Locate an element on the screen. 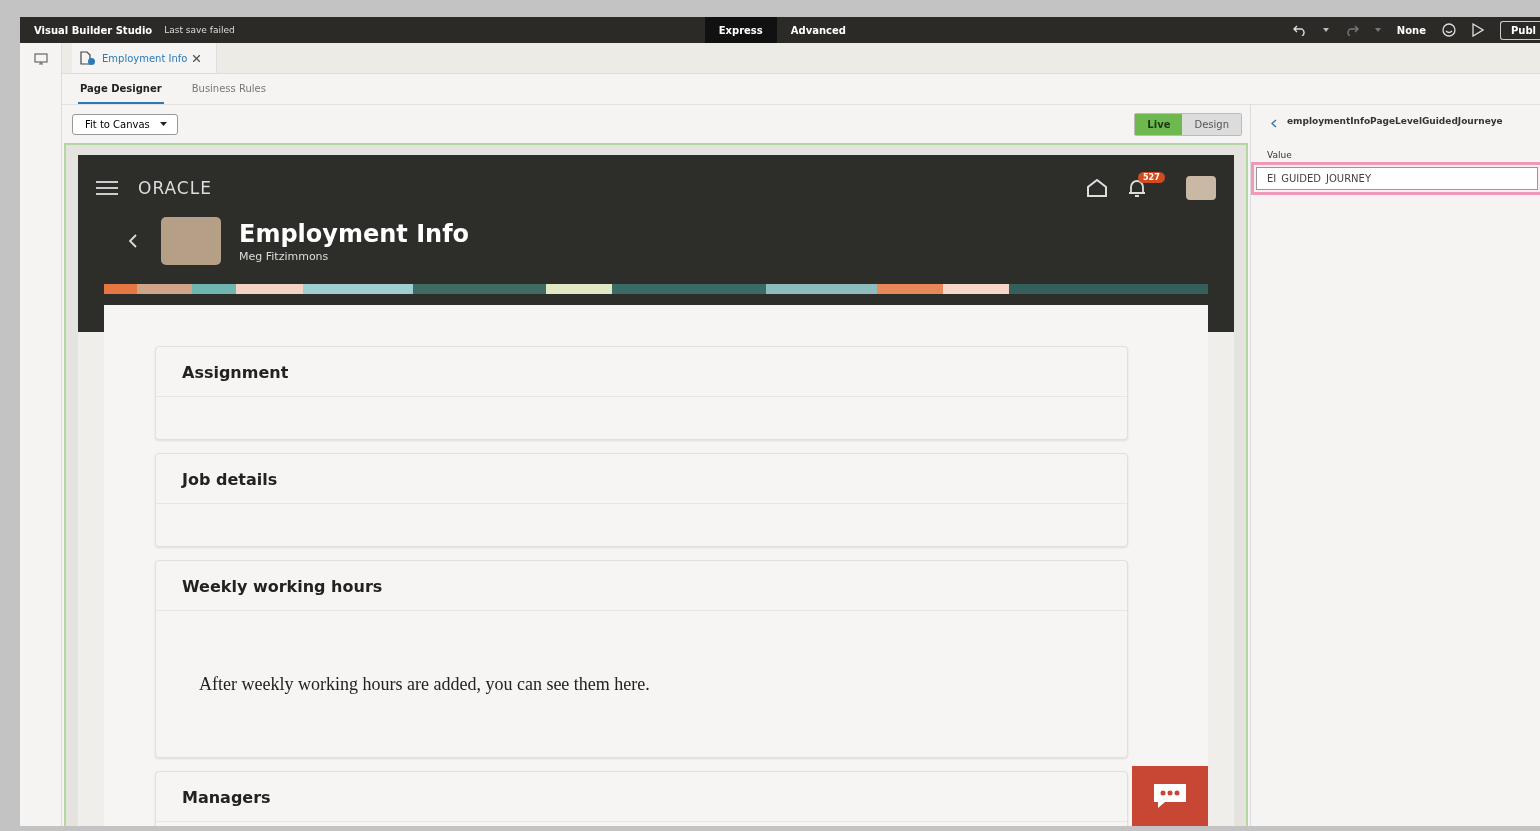  page-icon is located at coordinates (88, 58).